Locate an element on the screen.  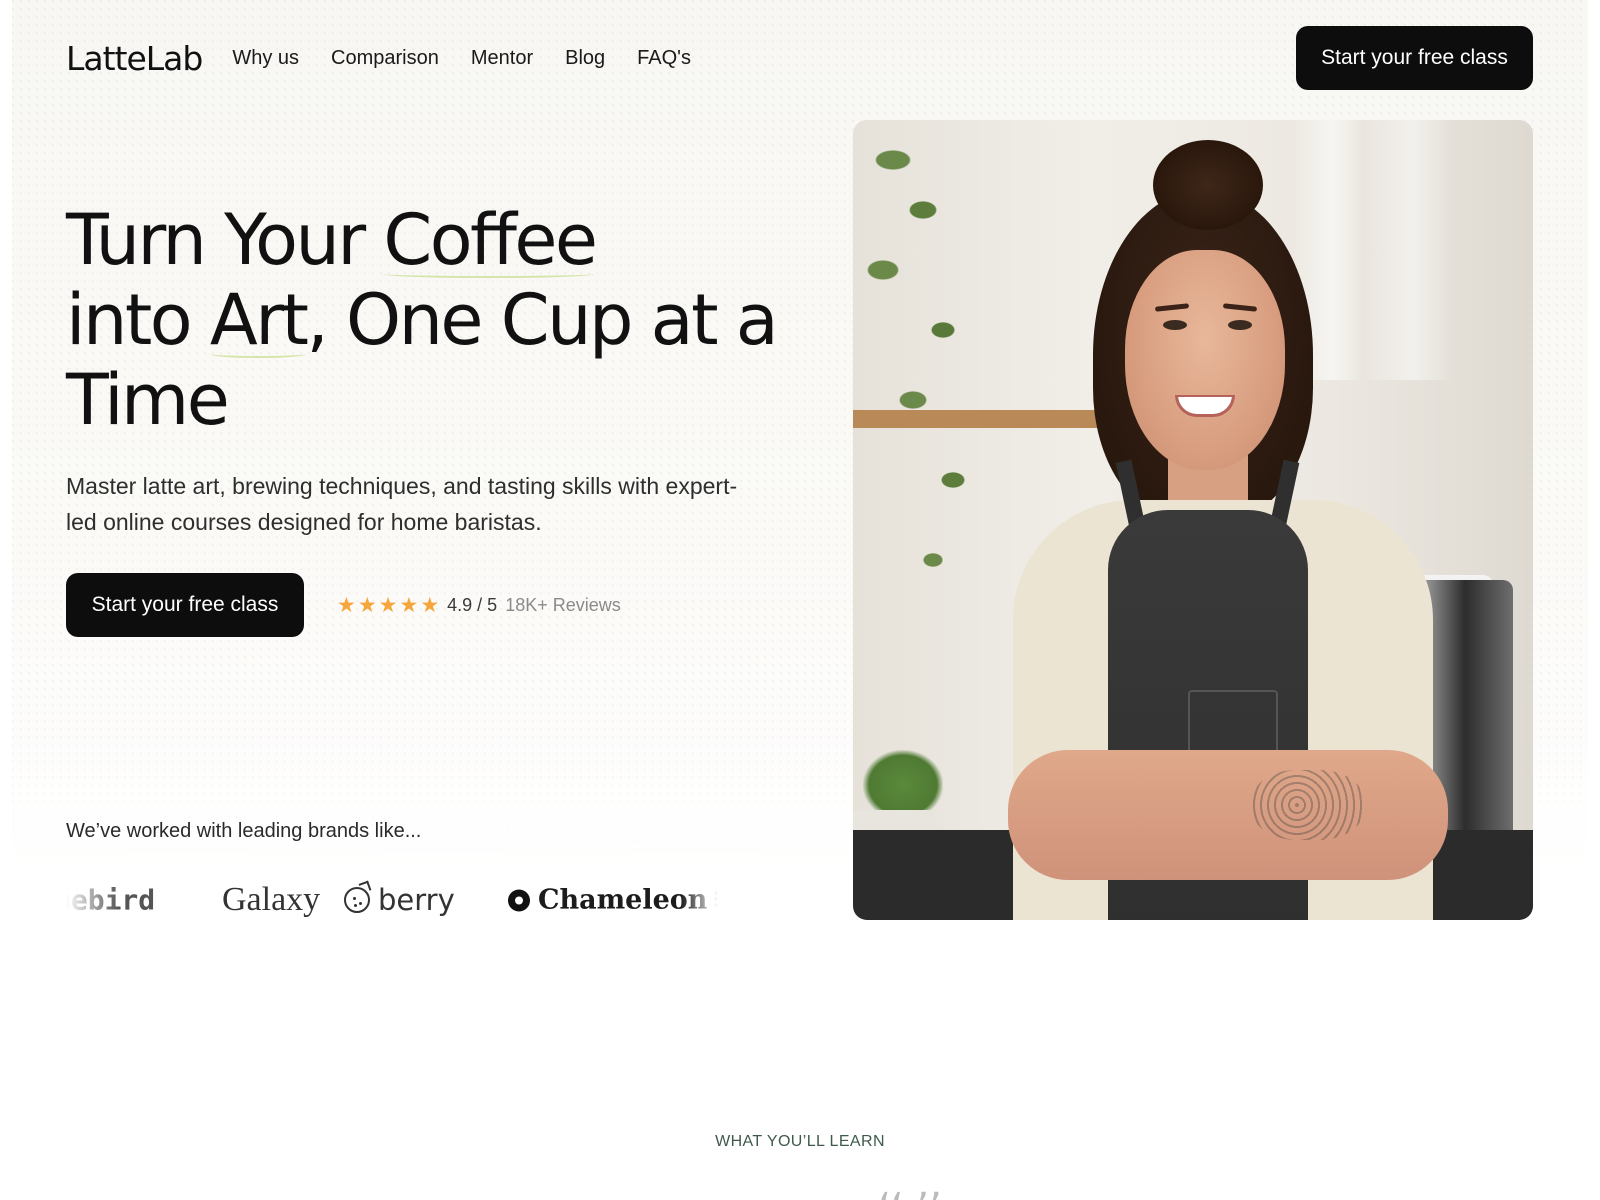
nav-link-why-us: Why us is located at coordinates (265, 58).